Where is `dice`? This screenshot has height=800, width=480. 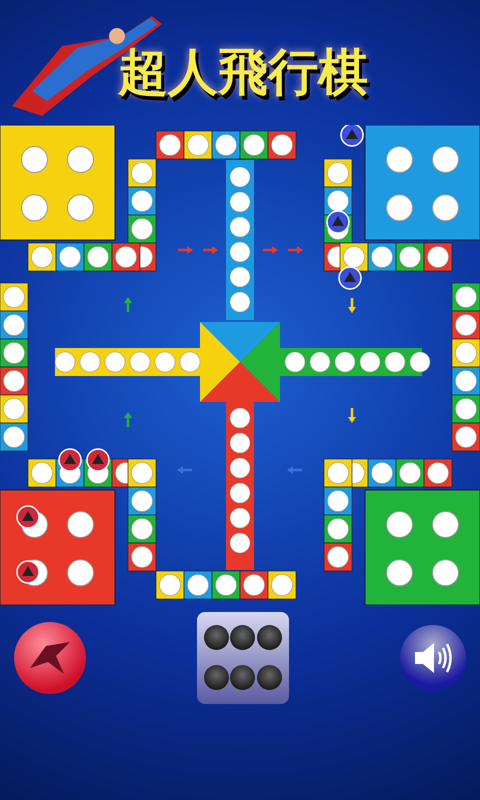
dice is located at coordinates (243, 658).